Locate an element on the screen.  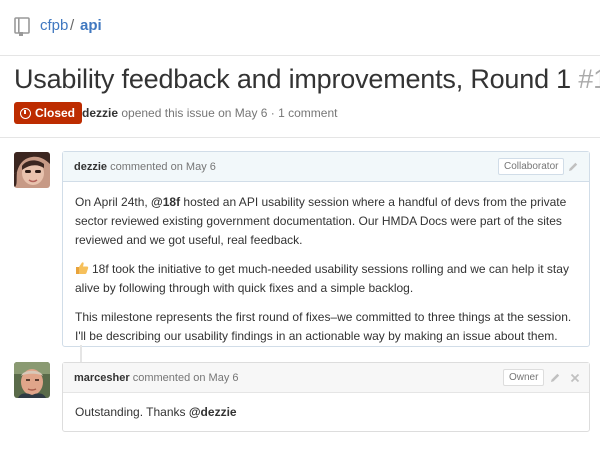
comment-header: marcesher commented on May 6 Owner is located at coordinates (326, 378).